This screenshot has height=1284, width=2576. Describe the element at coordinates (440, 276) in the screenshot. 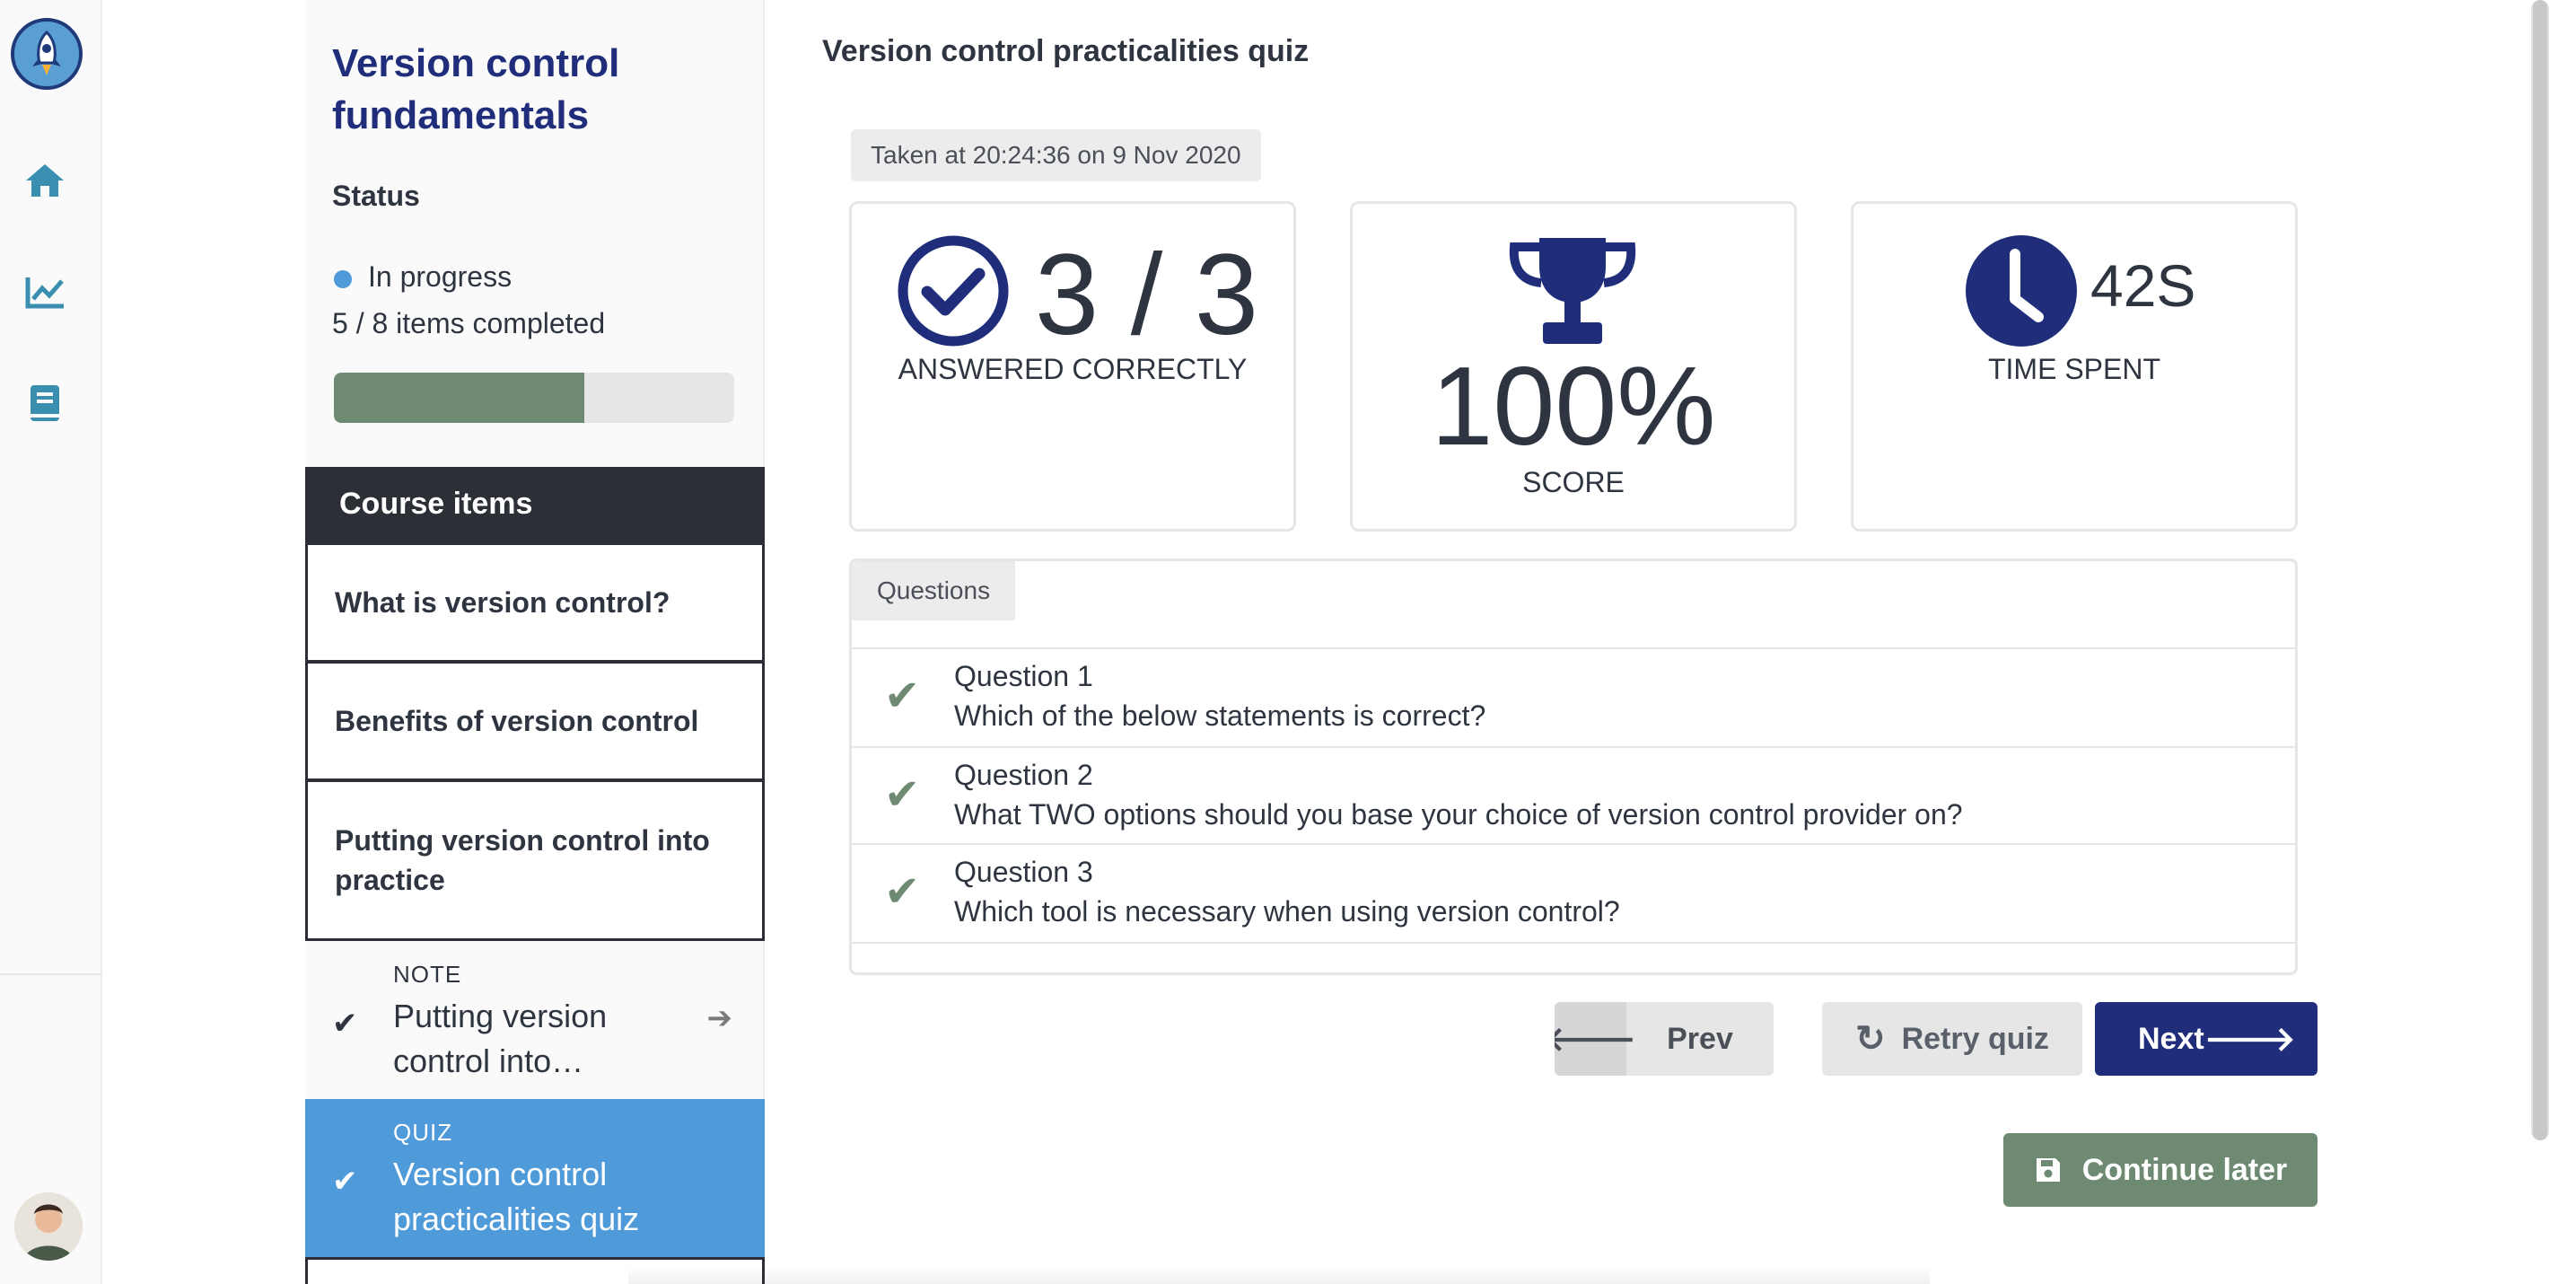

I see `status-value: In progress` at that location.